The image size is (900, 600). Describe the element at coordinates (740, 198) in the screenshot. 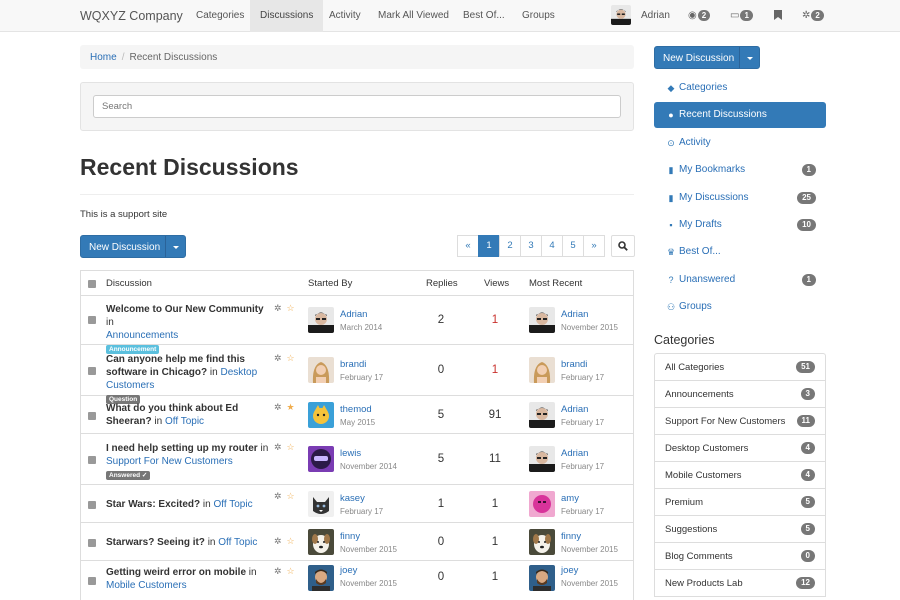

I see `sidebar-item-my-discussions: ▮ My Discussions 25` at that location.